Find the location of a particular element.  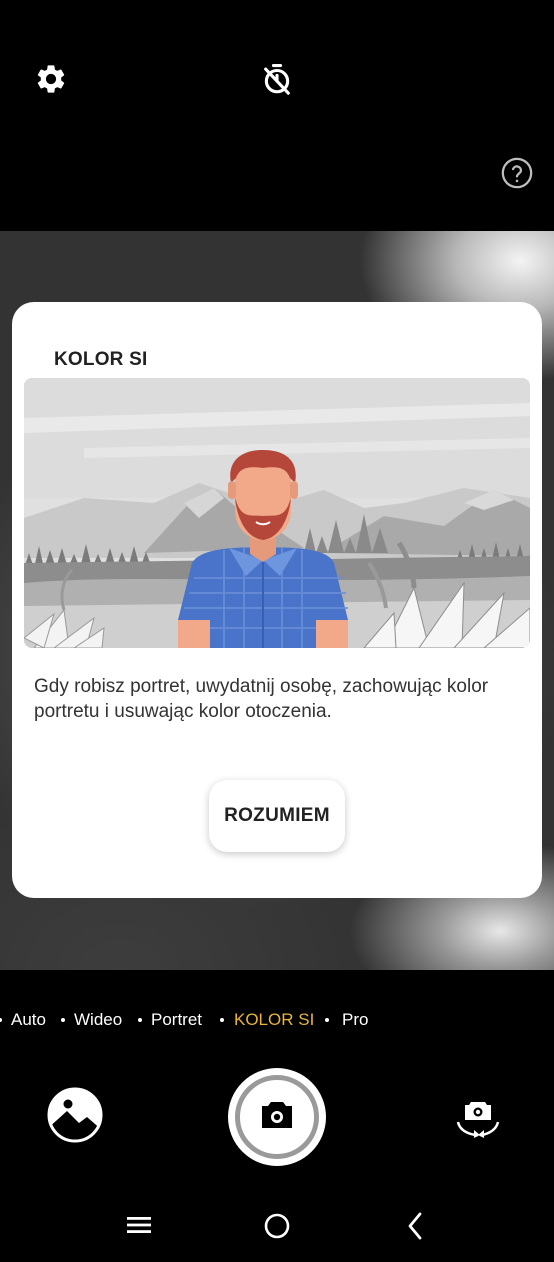

shutter-button is located at coordinates (277, 1117).